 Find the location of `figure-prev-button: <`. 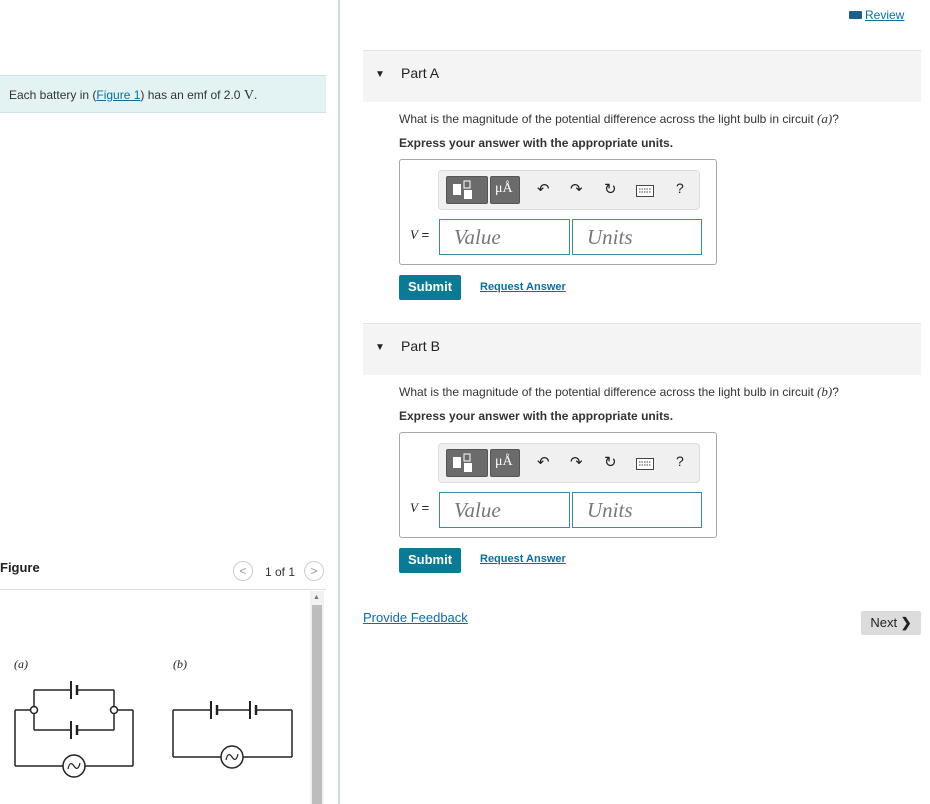

figure-prev-button: < is located at coordinates (243, 571).